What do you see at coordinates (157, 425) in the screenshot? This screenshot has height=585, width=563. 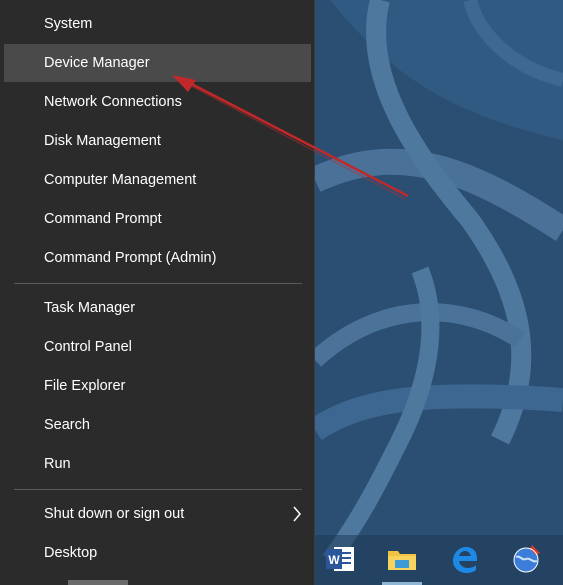 I see `menu-item-search: Search` at bounding box center [157, 425].